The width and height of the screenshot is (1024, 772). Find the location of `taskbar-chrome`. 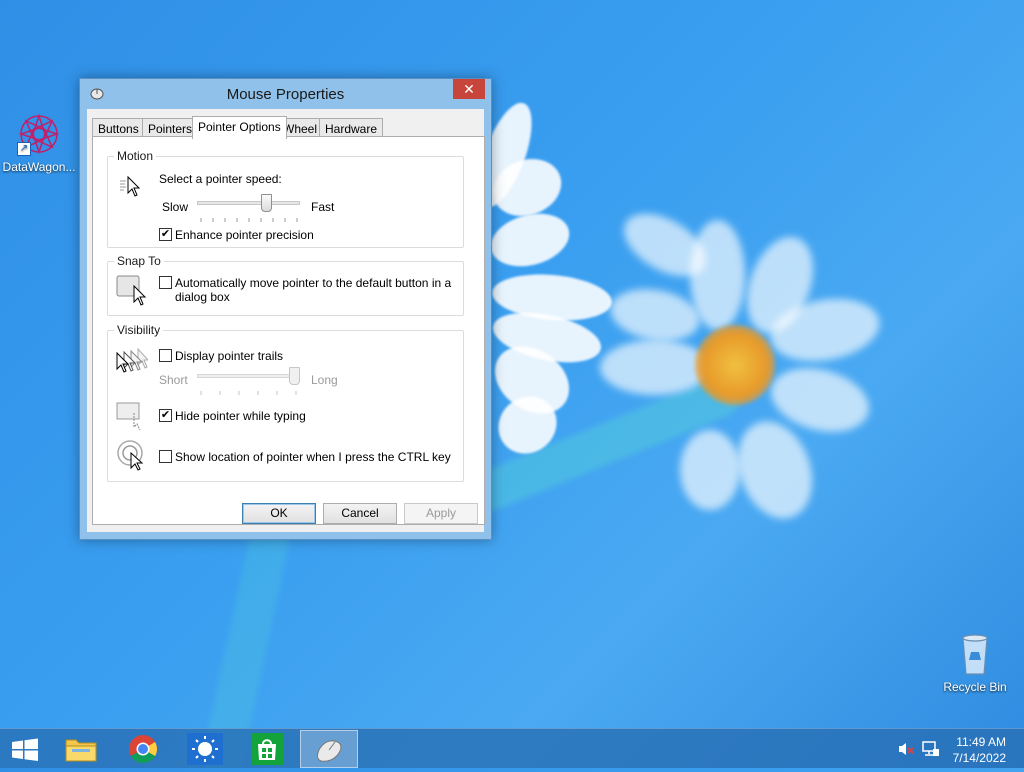

taskbar-chrome is located at coordinates (143, 749).